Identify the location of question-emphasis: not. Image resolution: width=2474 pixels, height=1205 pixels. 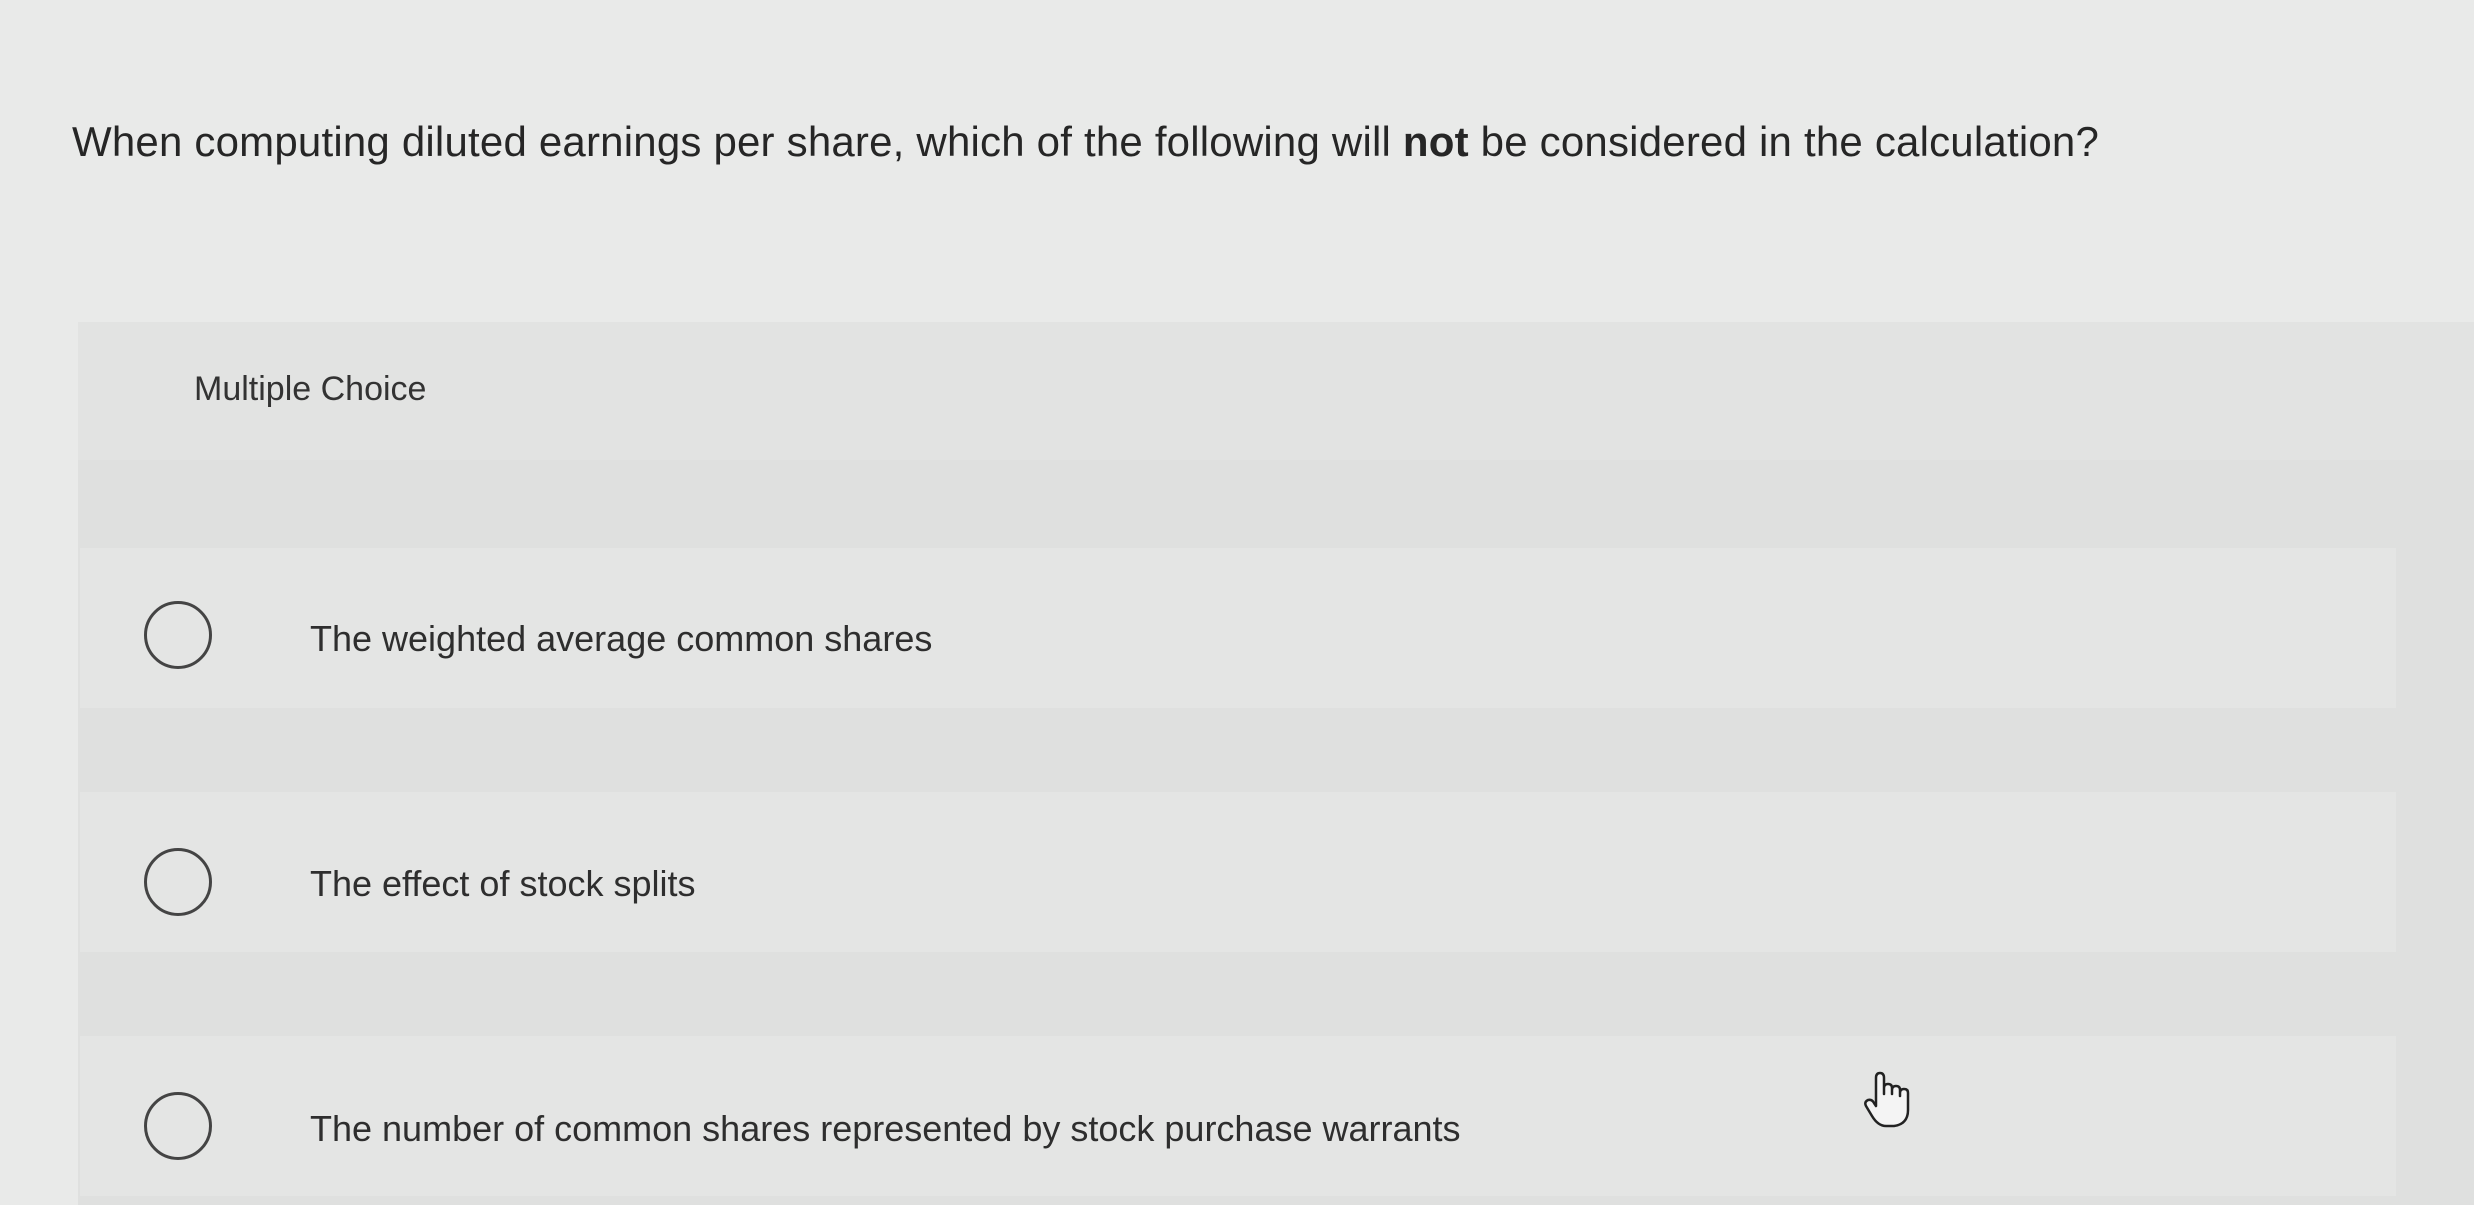
(1435, 141).